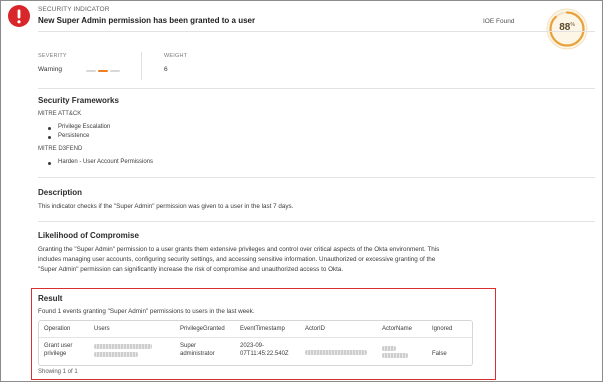 The height and width of the screenshot is (382, 603). What do you see at coordinates (55, 354) in the screenshot?
I see `cell-operation-line: privilege` at bounding box center [55, 354].